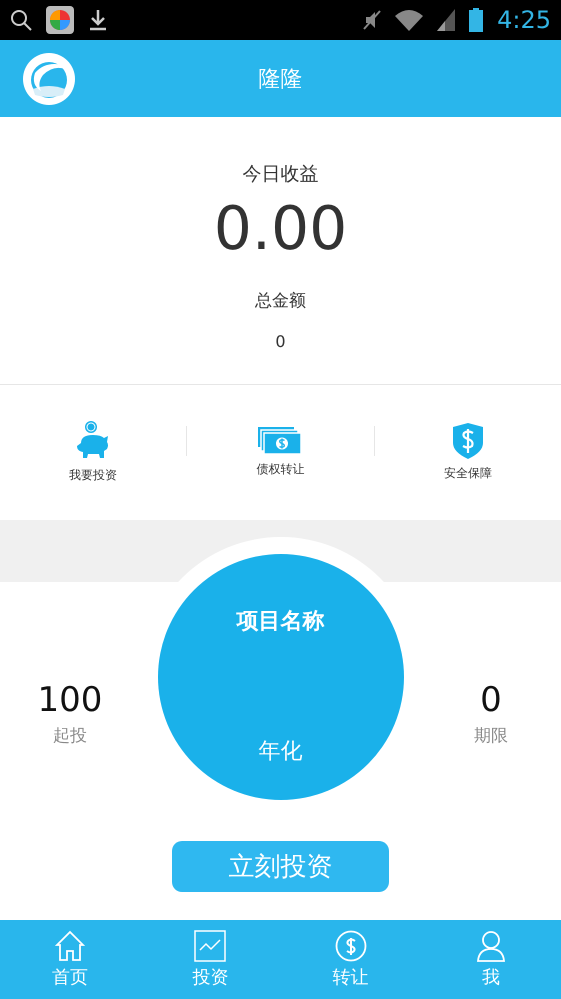  Describe the element at coordinates (490, 946) in the screenshot. I see `person-icon` at that location.